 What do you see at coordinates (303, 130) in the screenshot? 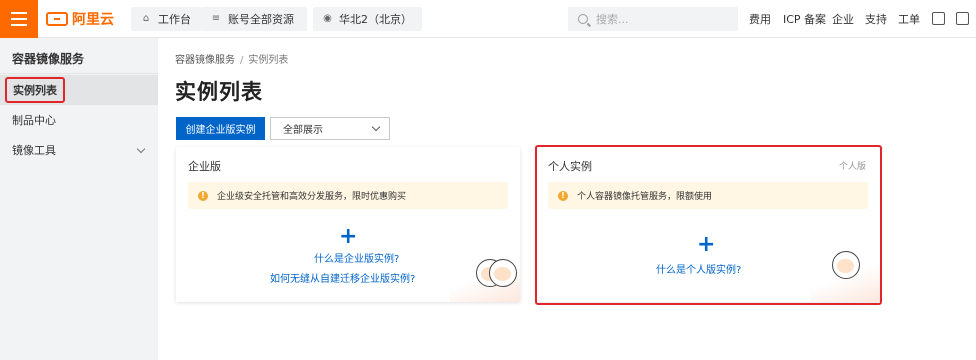
I see `filter-select-value: 全部展示` at bounding box center [303, 130].